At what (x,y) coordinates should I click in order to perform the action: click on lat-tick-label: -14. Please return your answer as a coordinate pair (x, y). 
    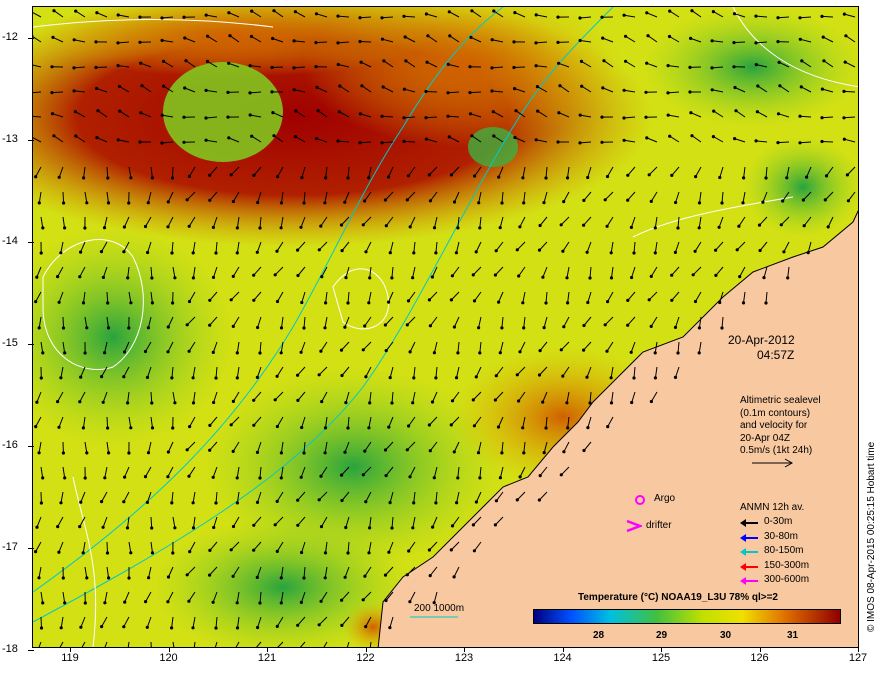
    Looking at the image, I should click on (10, 241).